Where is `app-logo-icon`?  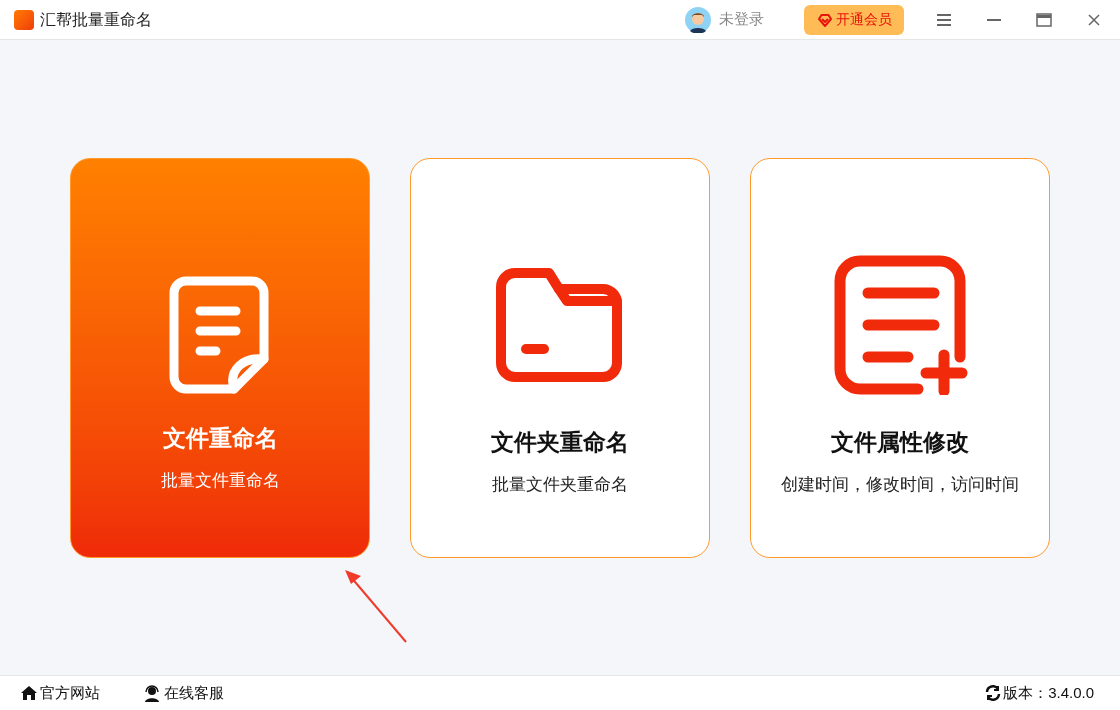
app-logo-icon is located at coordinates (24, 19).